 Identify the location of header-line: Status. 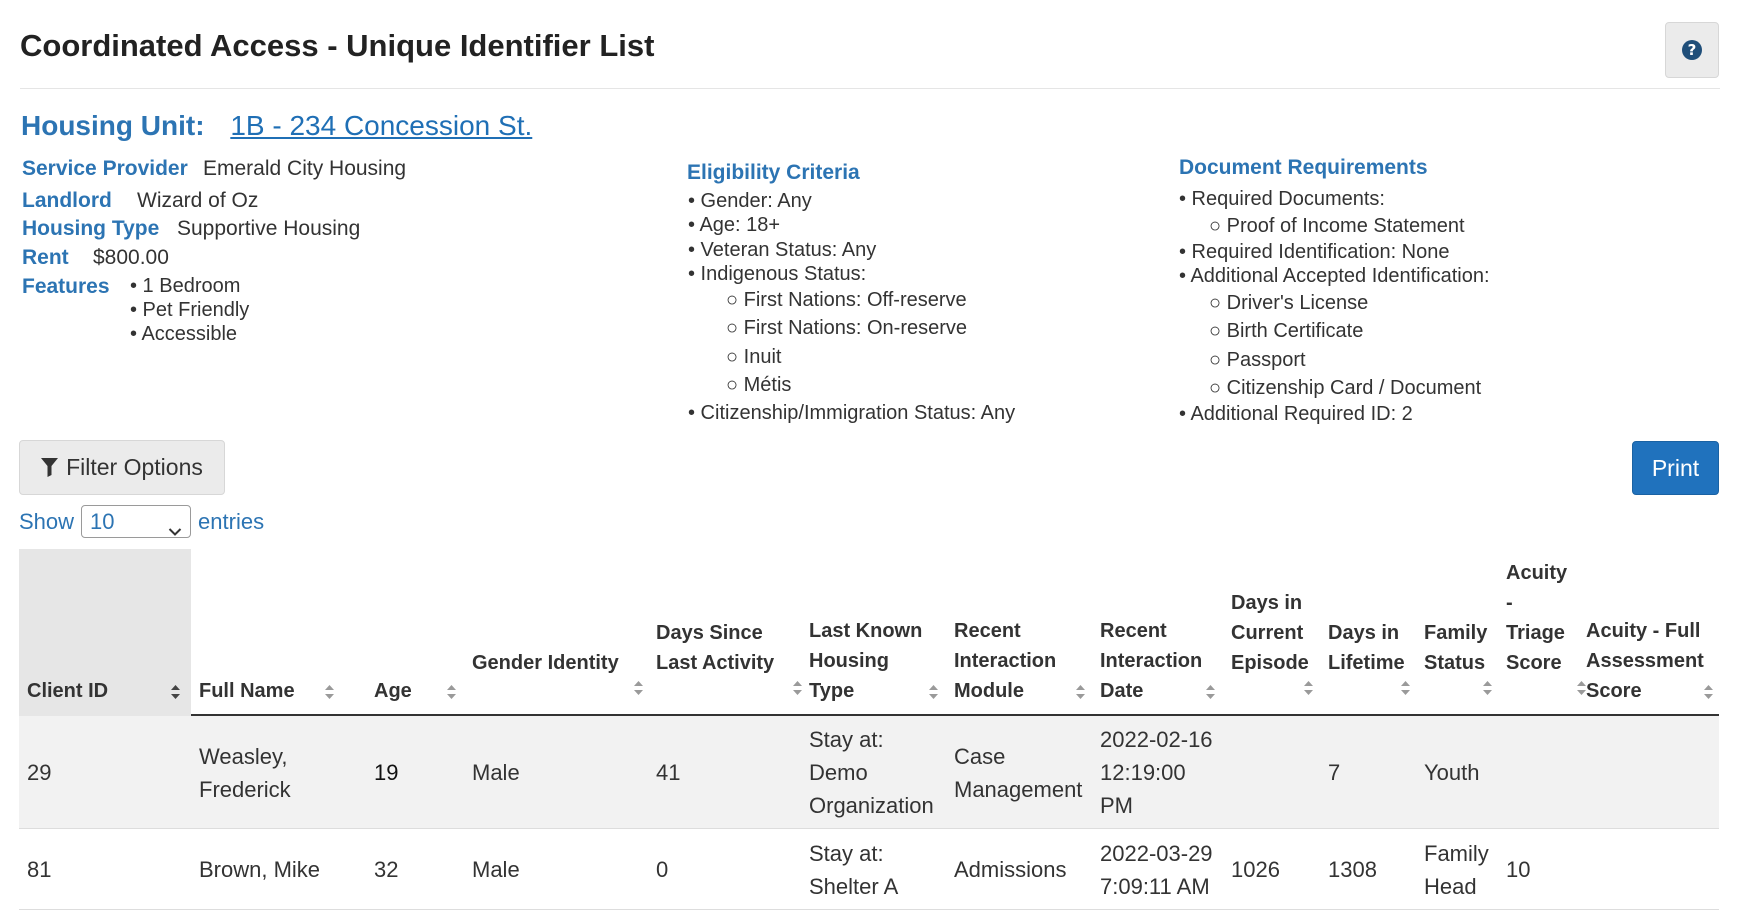
(1455, 663).